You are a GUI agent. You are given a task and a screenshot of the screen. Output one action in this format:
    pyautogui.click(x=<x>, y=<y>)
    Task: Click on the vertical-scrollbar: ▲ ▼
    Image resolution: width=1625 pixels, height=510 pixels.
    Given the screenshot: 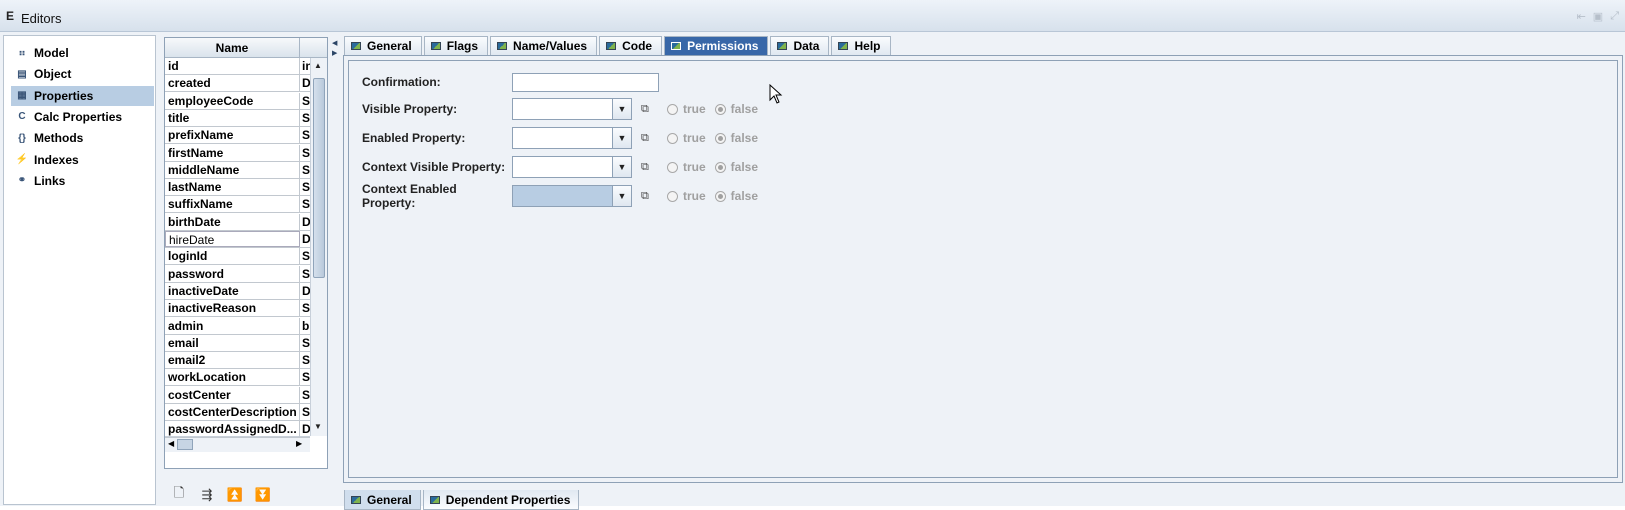 What is the action you would take?
    pyautogui.click(x=318, y=247)
    